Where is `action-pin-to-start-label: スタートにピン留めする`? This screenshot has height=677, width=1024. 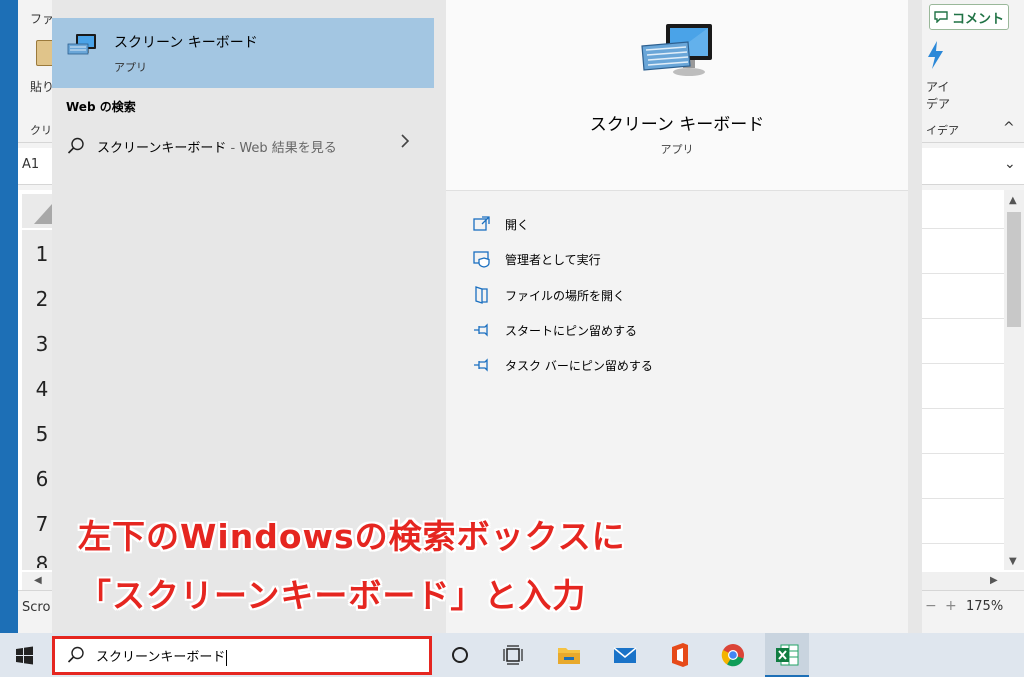
action-pin-to-start-label: スタートにピン留めする is located at coordinates (571, 330).